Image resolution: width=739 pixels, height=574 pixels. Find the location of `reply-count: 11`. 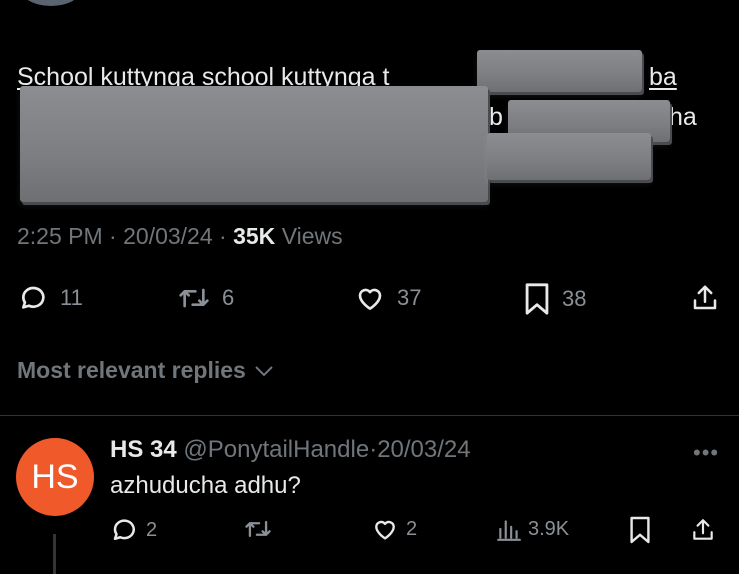

reply-count: 11 is located at coordinates (71, 297).